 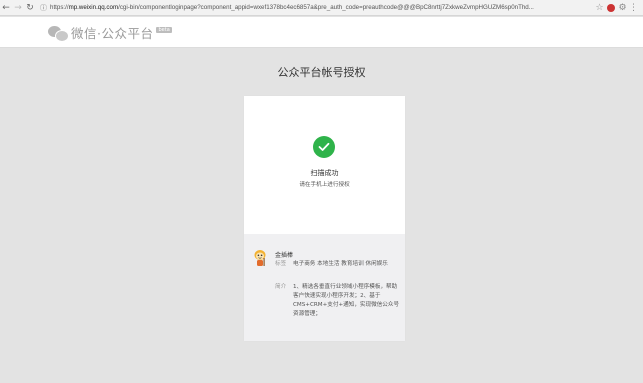 What do you see at coordinates (30, 8) in the screenshot?
I see `reload-icon: ↻` at bounding box center [30, 8].